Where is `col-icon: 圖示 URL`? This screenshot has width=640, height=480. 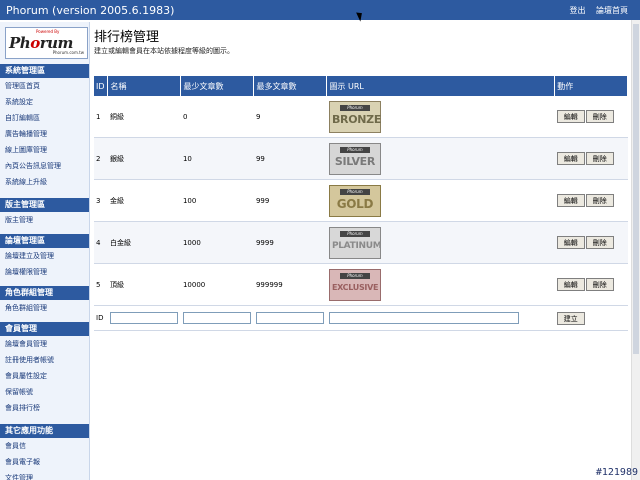 col-icon: 圖示 URL is located at coordinates (441, 86).